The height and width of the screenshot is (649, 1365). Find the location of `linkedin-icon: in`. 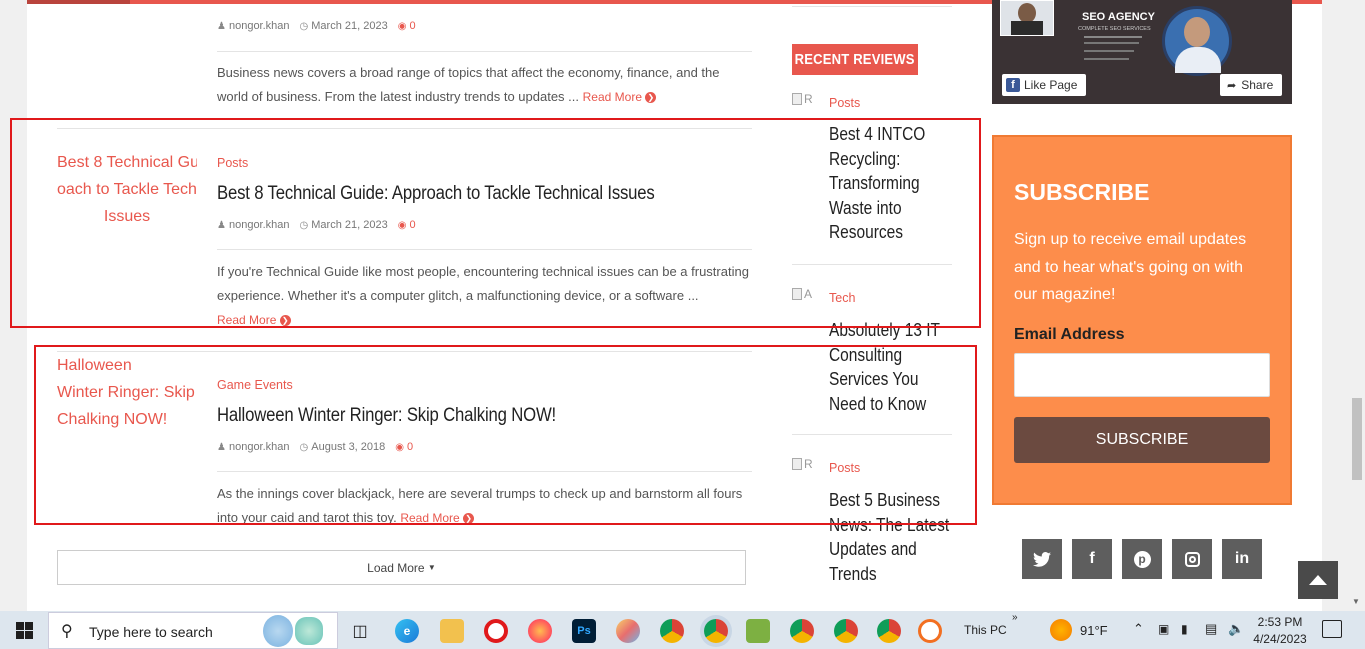

linkedin-icon: in is located at coordinates (1242, 559).